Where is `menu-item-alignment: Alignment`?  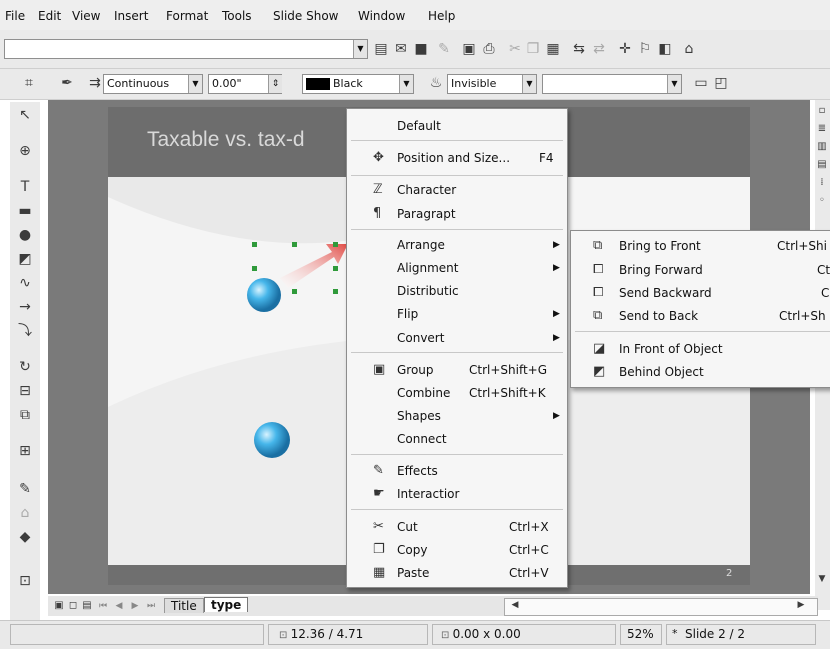 menu-item-alignment: Alignment is located at coordinates (427, 268).